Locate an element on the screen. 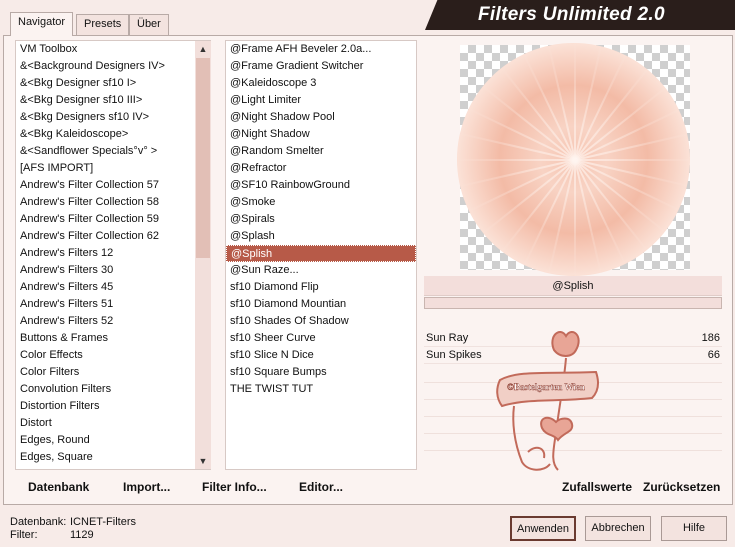 Image resolution: width=735 pixels, height=547 pixels. category-item: Andrew's Filters 12 is located at coordinates (113, 253).